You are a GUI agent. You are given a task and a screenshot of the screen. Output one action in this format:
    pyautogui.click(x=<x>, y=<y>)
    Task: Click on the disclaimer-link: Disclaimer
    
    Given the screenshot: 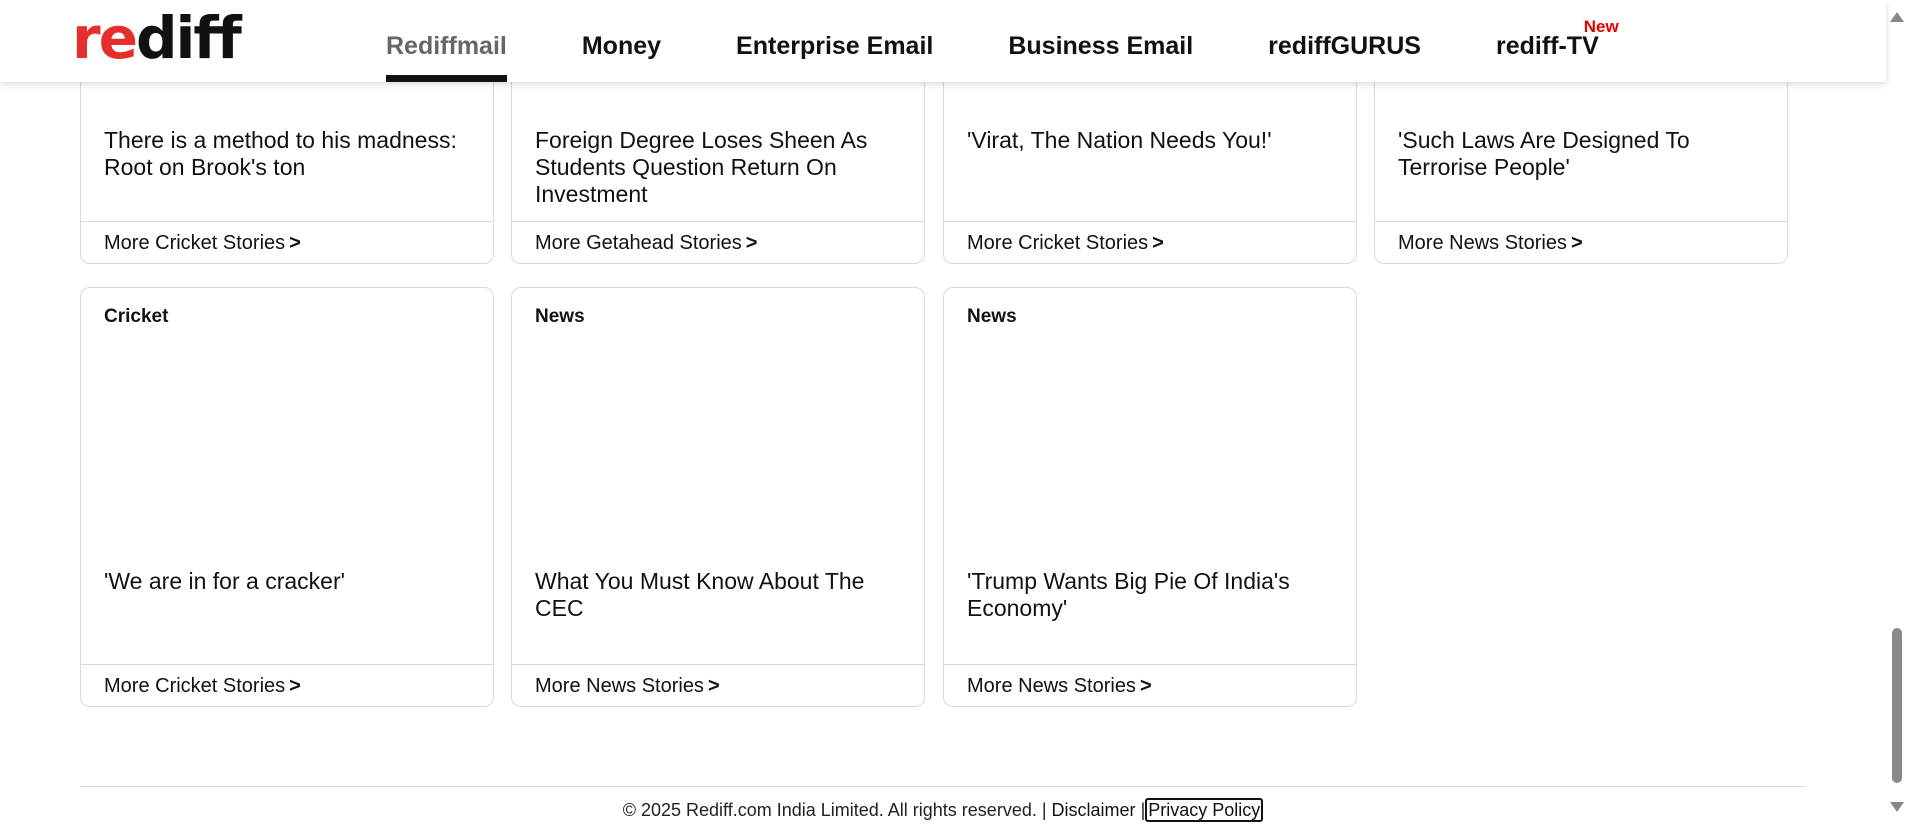 What is the action you would take?
    pyautogui.click(x=1094, y=810)
    